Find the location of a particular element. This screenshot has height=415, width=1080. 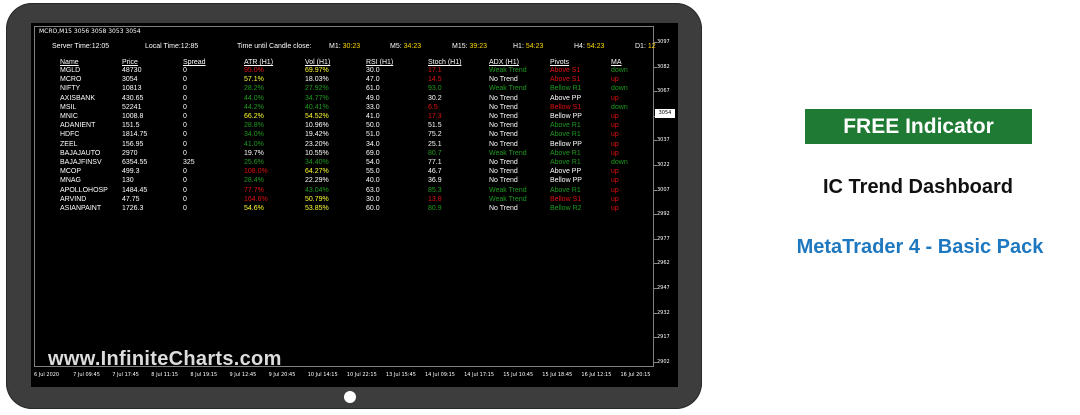

cell-stoch: 93.0 is located at coordinates (435, 89).